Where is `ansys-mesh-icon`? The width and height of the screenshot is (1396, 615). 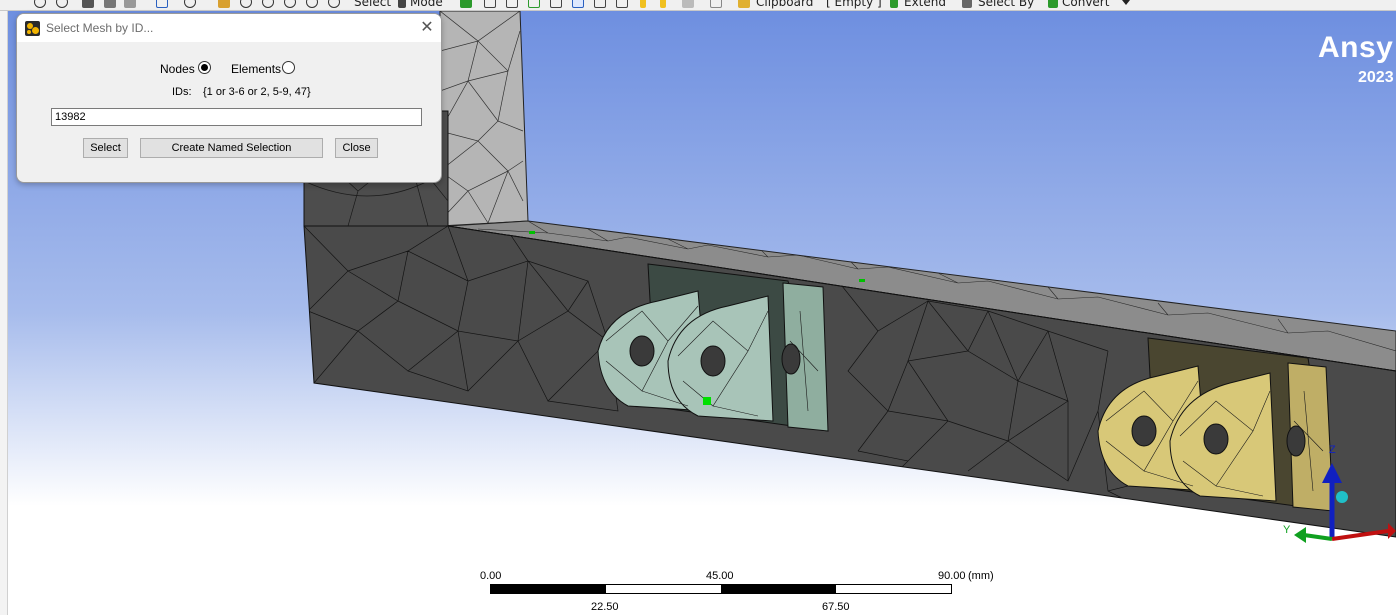 ansys-mesh-icon is located at coordinates (32, 28).